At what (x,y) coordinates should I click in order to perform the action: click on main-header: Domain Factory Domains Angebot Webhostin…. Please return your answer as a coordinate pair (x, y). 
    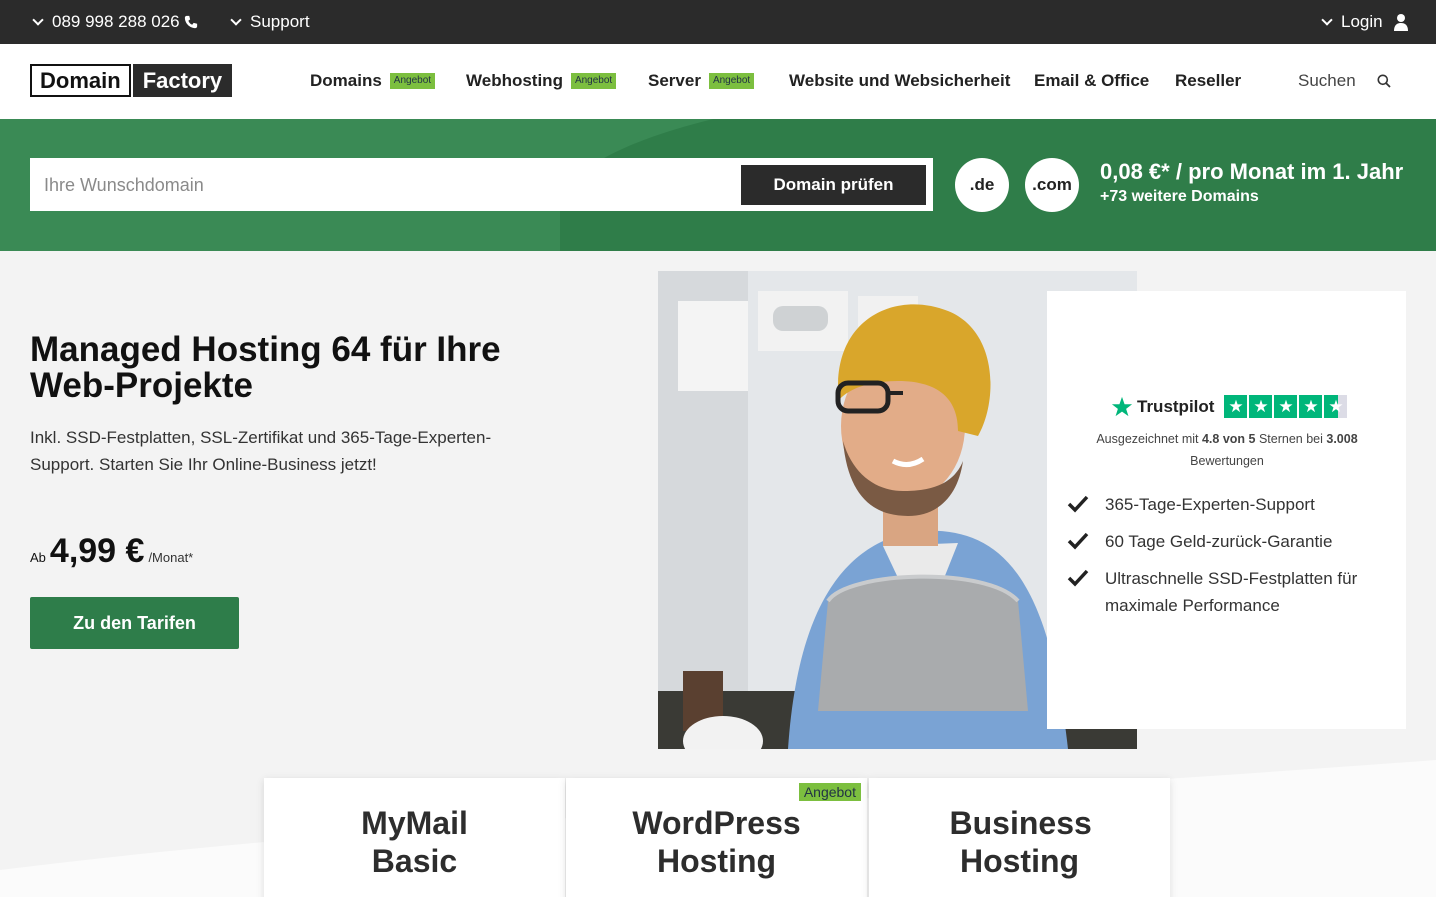
    Looking at the image, I should click on (718, 81).